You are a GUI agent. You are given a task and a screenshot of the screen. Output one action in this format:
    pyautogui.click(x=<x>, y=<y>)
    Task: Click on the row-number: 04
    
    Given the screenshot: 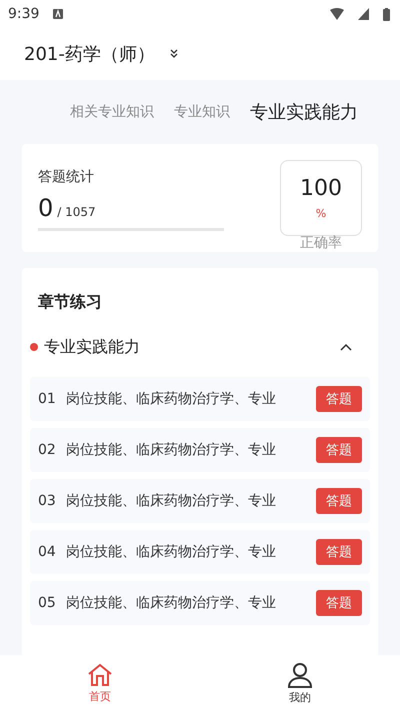 What is the action you would take?
    pyautogui.click(x=47, y=552)
    